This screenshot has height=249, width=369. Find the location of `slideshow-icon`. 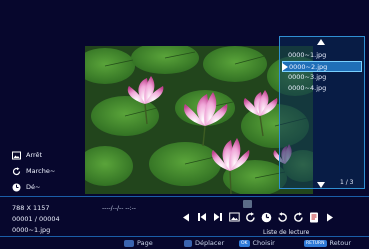

slideshow-icon is located at coordinates (234, 217).